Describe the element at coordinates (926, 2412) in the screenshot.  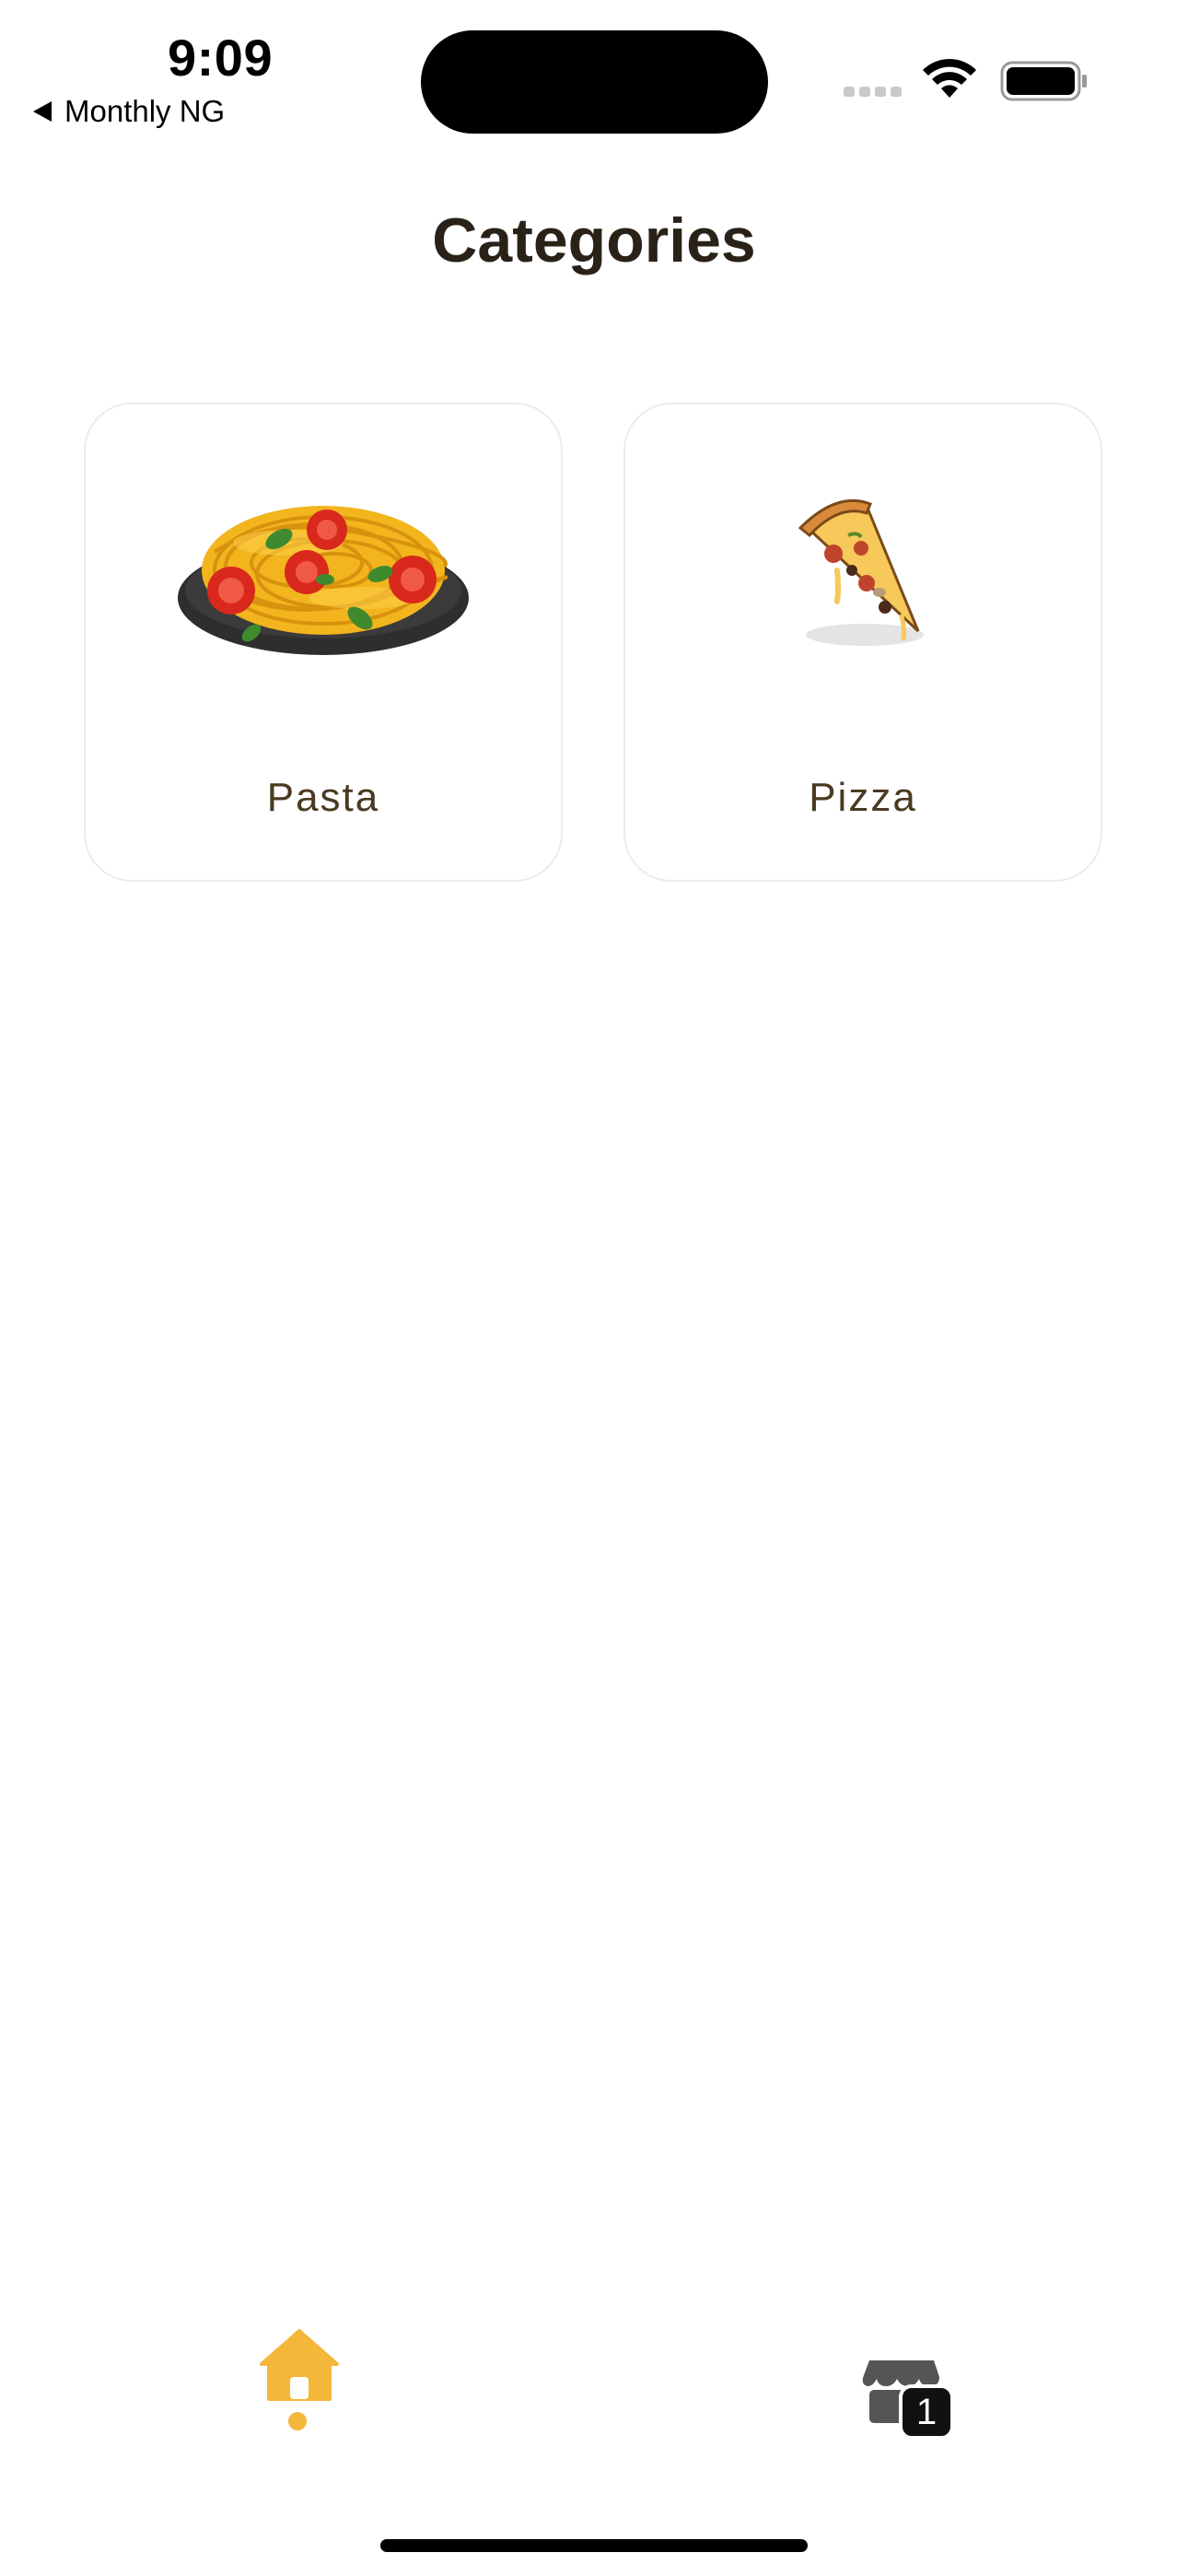
I see `cart-count-badge: 1` at that location.